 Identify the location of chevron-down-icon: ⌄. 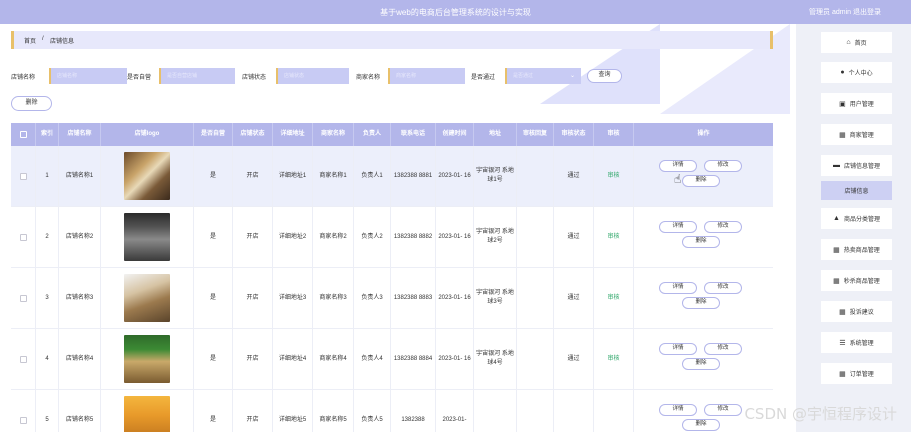
(572, 76).